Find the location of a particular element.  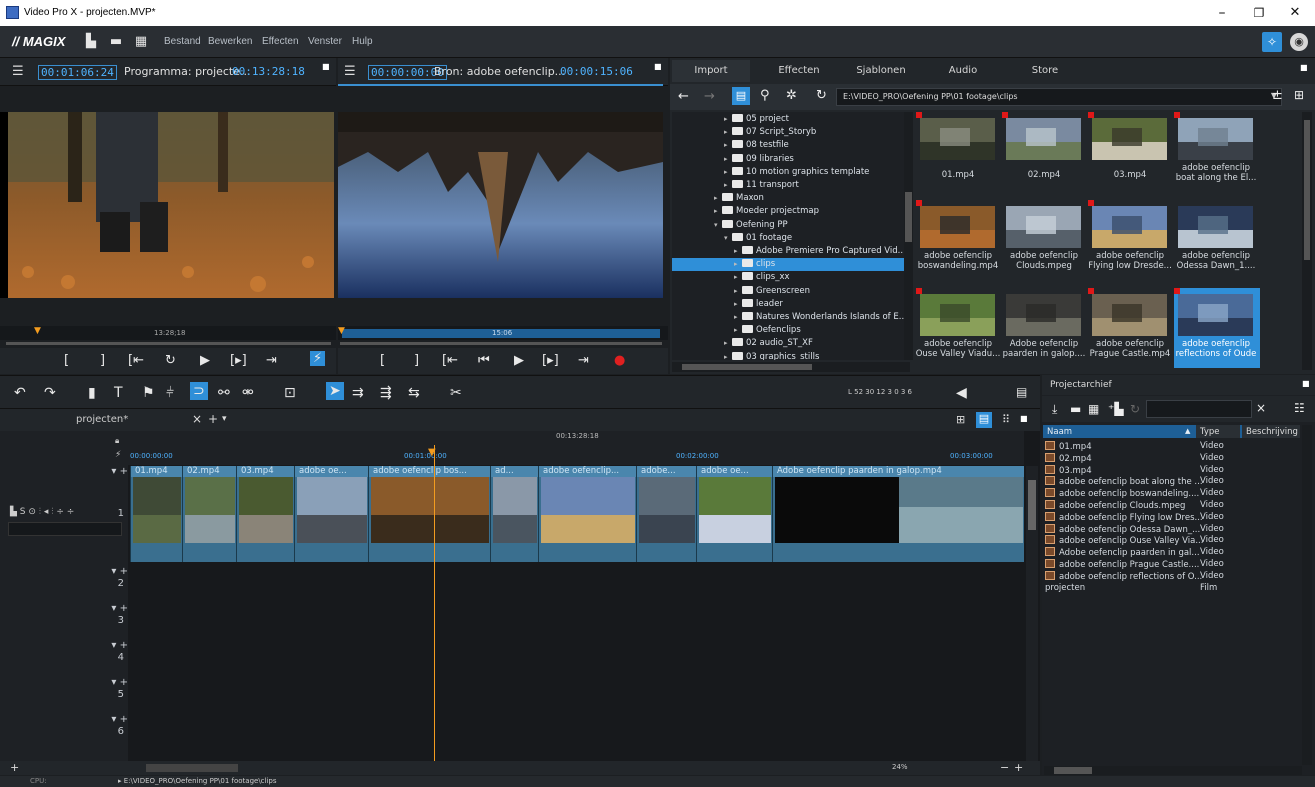

tree-folder: ▸ 02 audio_ST_XF is located at coordinates (742, 343).